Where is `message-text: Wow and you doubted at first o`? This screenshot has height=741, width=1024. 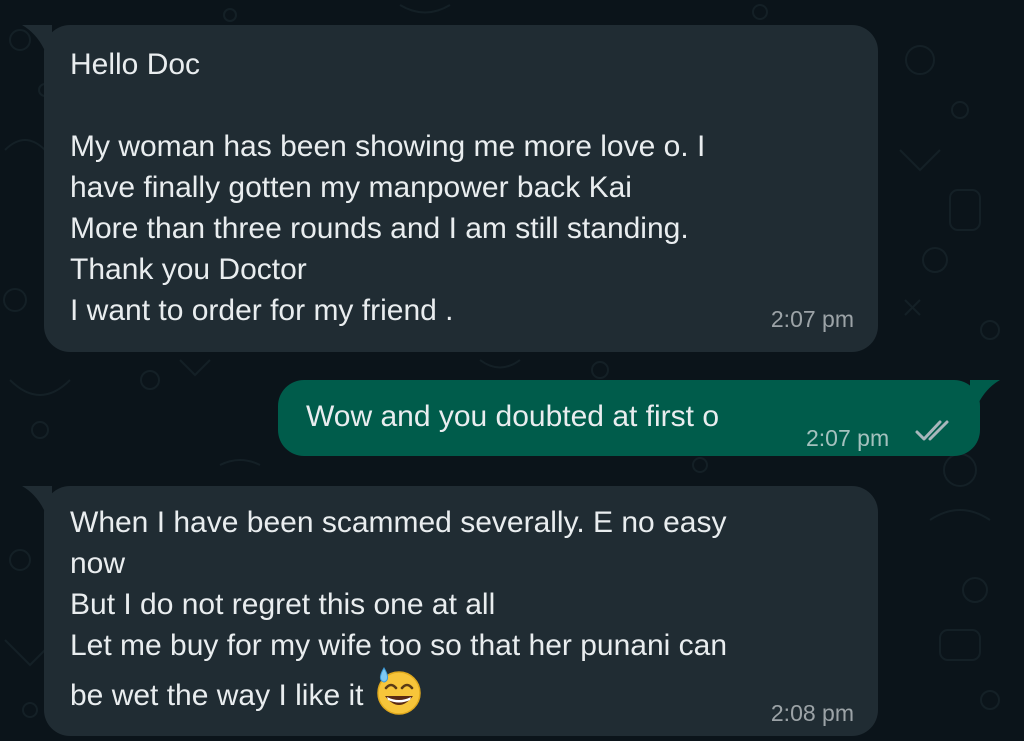
message-text: Wow and you doubted at first o is located at coordinates (513, 416).